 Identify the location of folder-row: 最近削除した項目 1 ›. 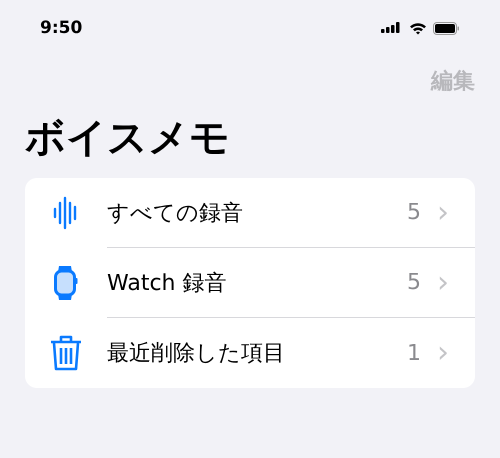
(250, 353).